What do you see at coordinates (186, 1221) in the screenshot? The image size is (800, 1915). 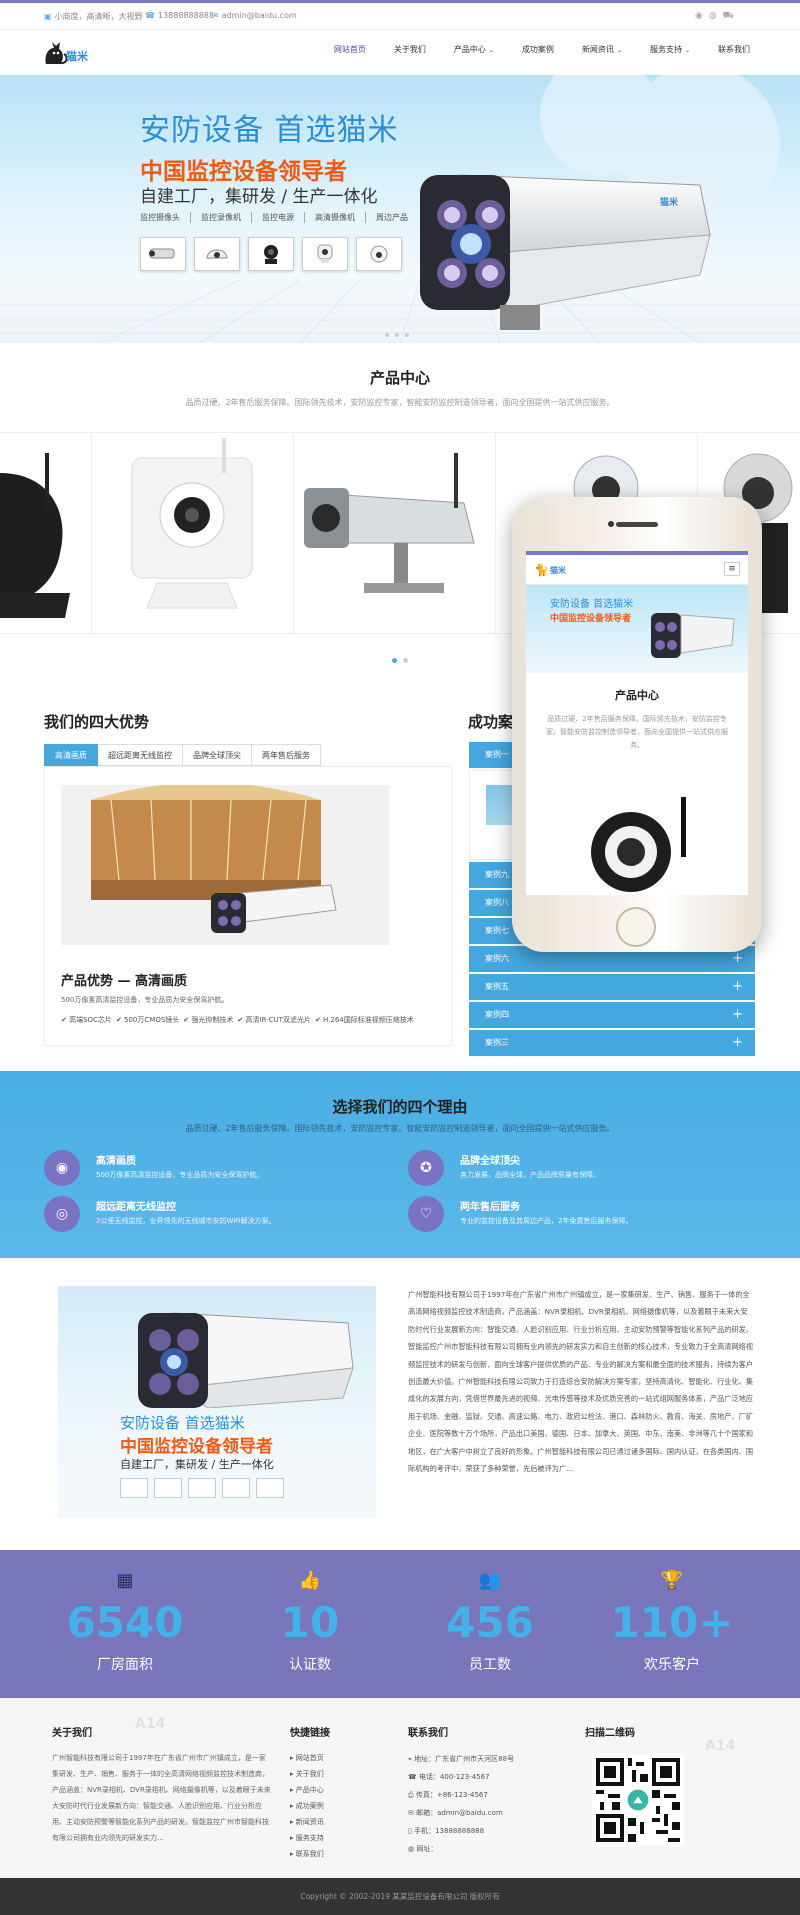 I see `reason-desc: 2公里无线监控，业界领先的无线城市安防WiFi解决方案。` at bounding box center [186, 1221].